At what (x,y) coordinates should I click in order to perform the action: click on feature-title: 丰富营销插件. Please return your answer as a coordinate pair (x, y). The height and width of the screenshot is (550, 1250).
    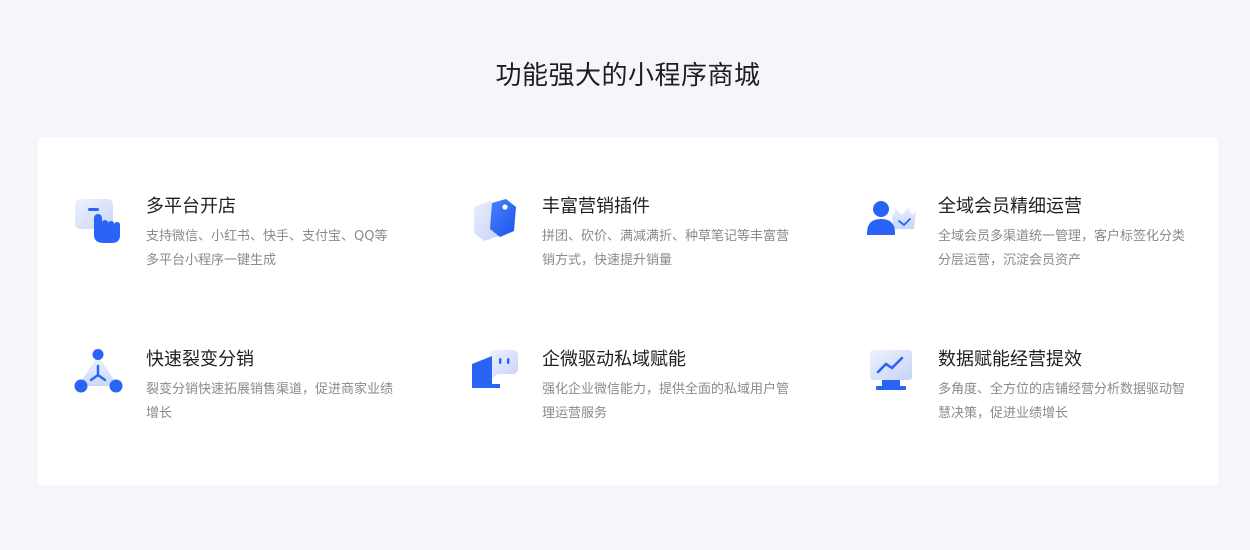
    Looking at the image, I should click on (596, 206).